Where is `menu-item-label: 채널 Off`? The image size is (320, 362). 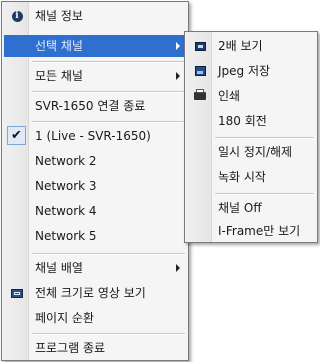 menu-item-label: 채널 Off is located at coordinates (240, 208).